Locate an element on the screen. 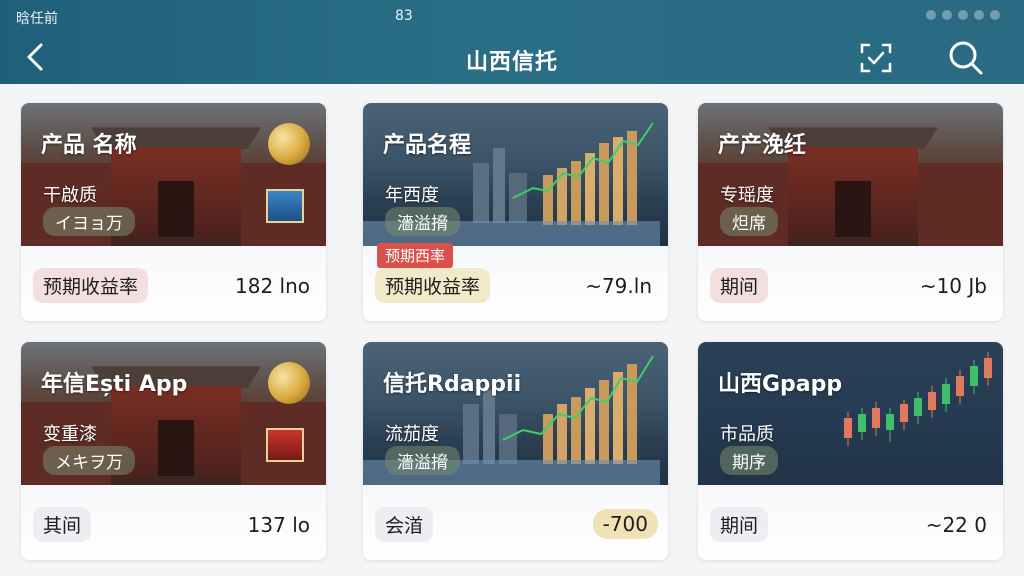 The width and height of the screenshot is (1024, 576). scan-button is located at coordinates (876, 58).